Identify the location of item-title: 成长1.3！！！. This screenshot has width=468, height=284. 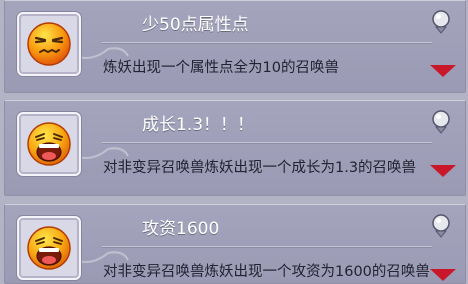
(198, 125).